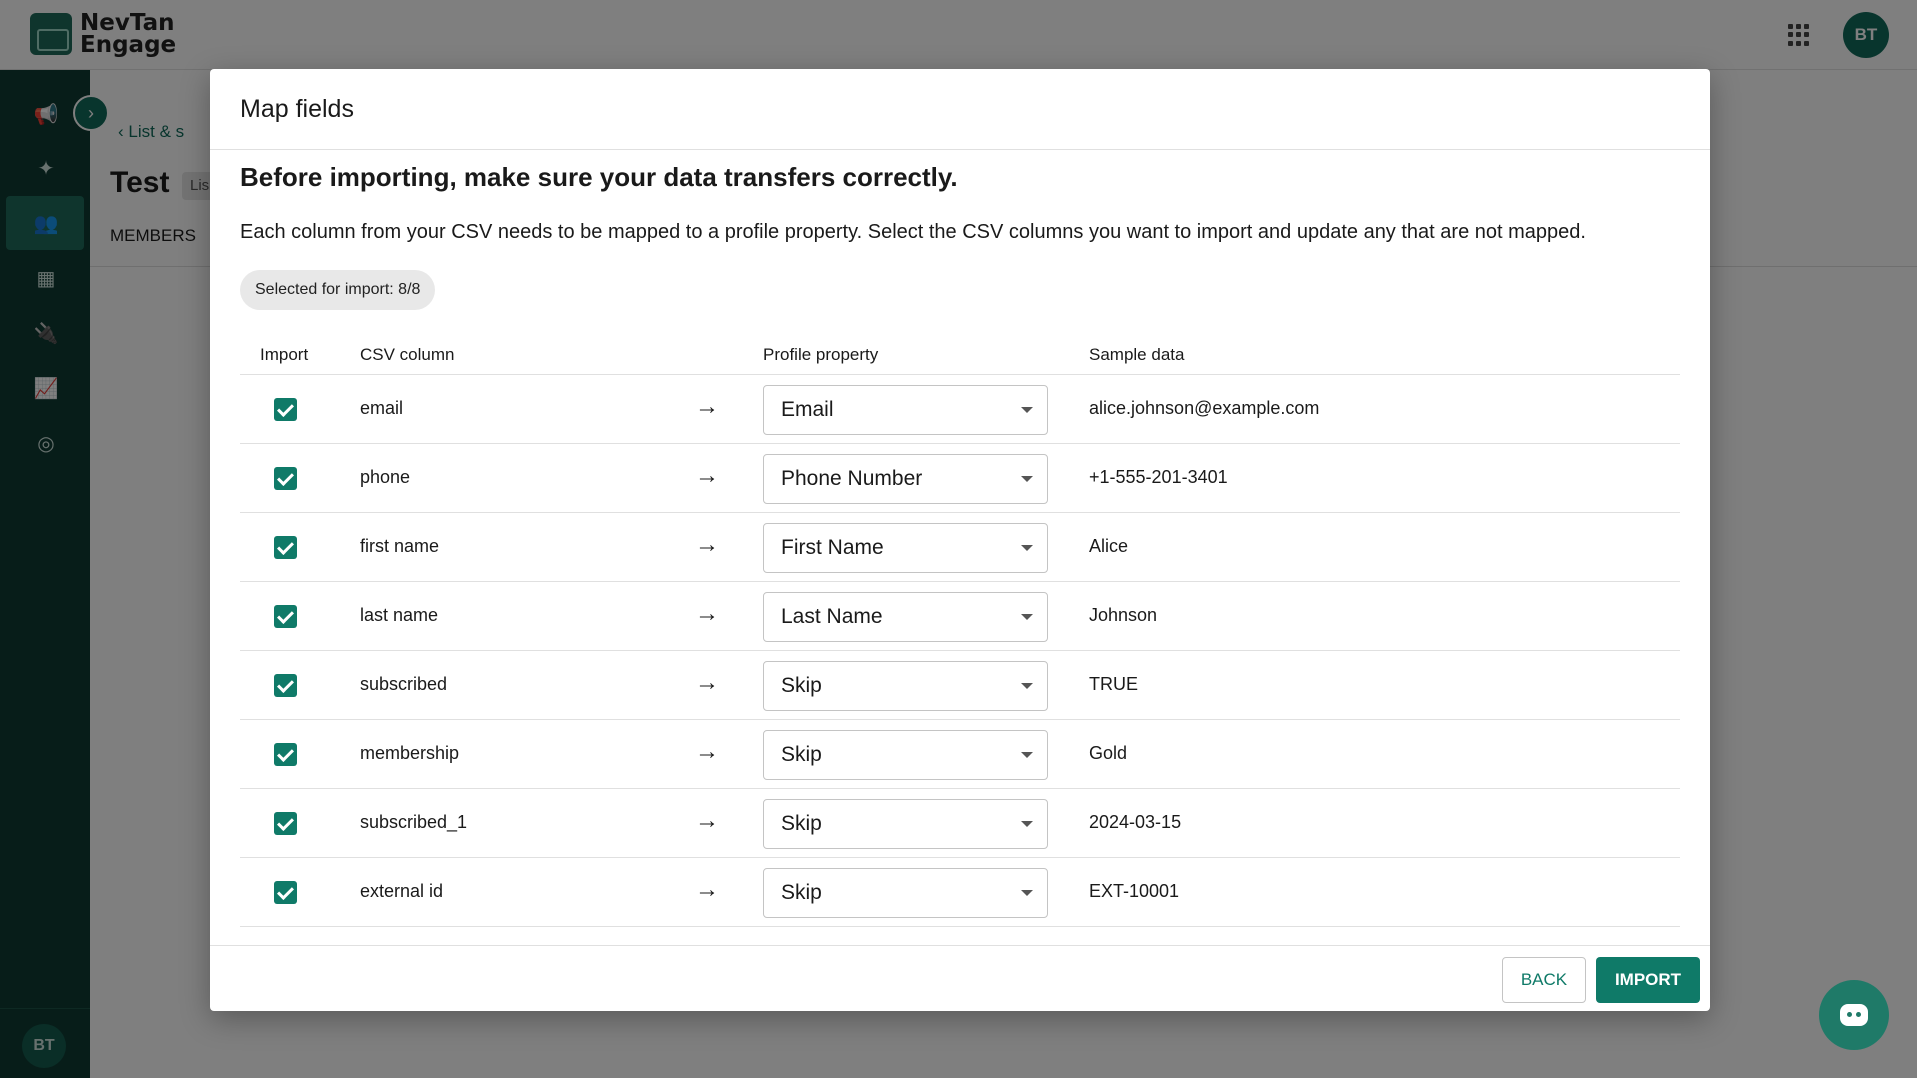  I want to click on table-row: first name → First Name Alice, so click(960, 547).